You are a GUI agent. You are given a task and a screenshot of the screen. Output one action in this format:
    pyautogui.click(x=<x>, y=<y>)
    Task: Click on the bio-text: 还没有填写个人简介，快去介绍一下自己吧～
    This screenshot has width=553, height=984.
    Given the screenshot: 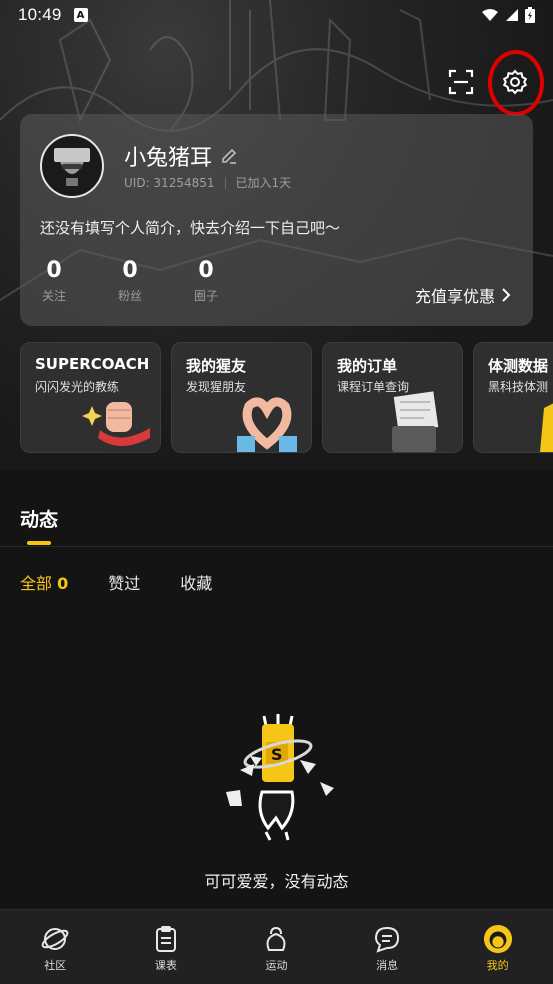 What is the action you would take?
    pyautogui.click(x=190, y=227)
    